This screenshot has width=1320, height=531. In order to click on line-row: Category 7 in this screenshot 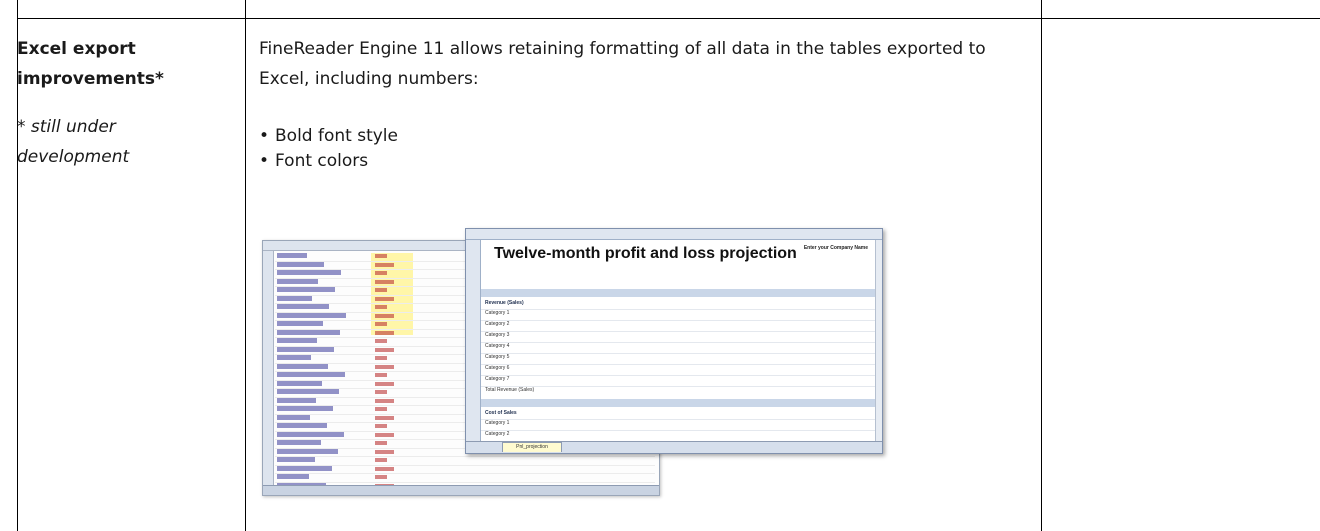, I will do `click(678, 373)`.